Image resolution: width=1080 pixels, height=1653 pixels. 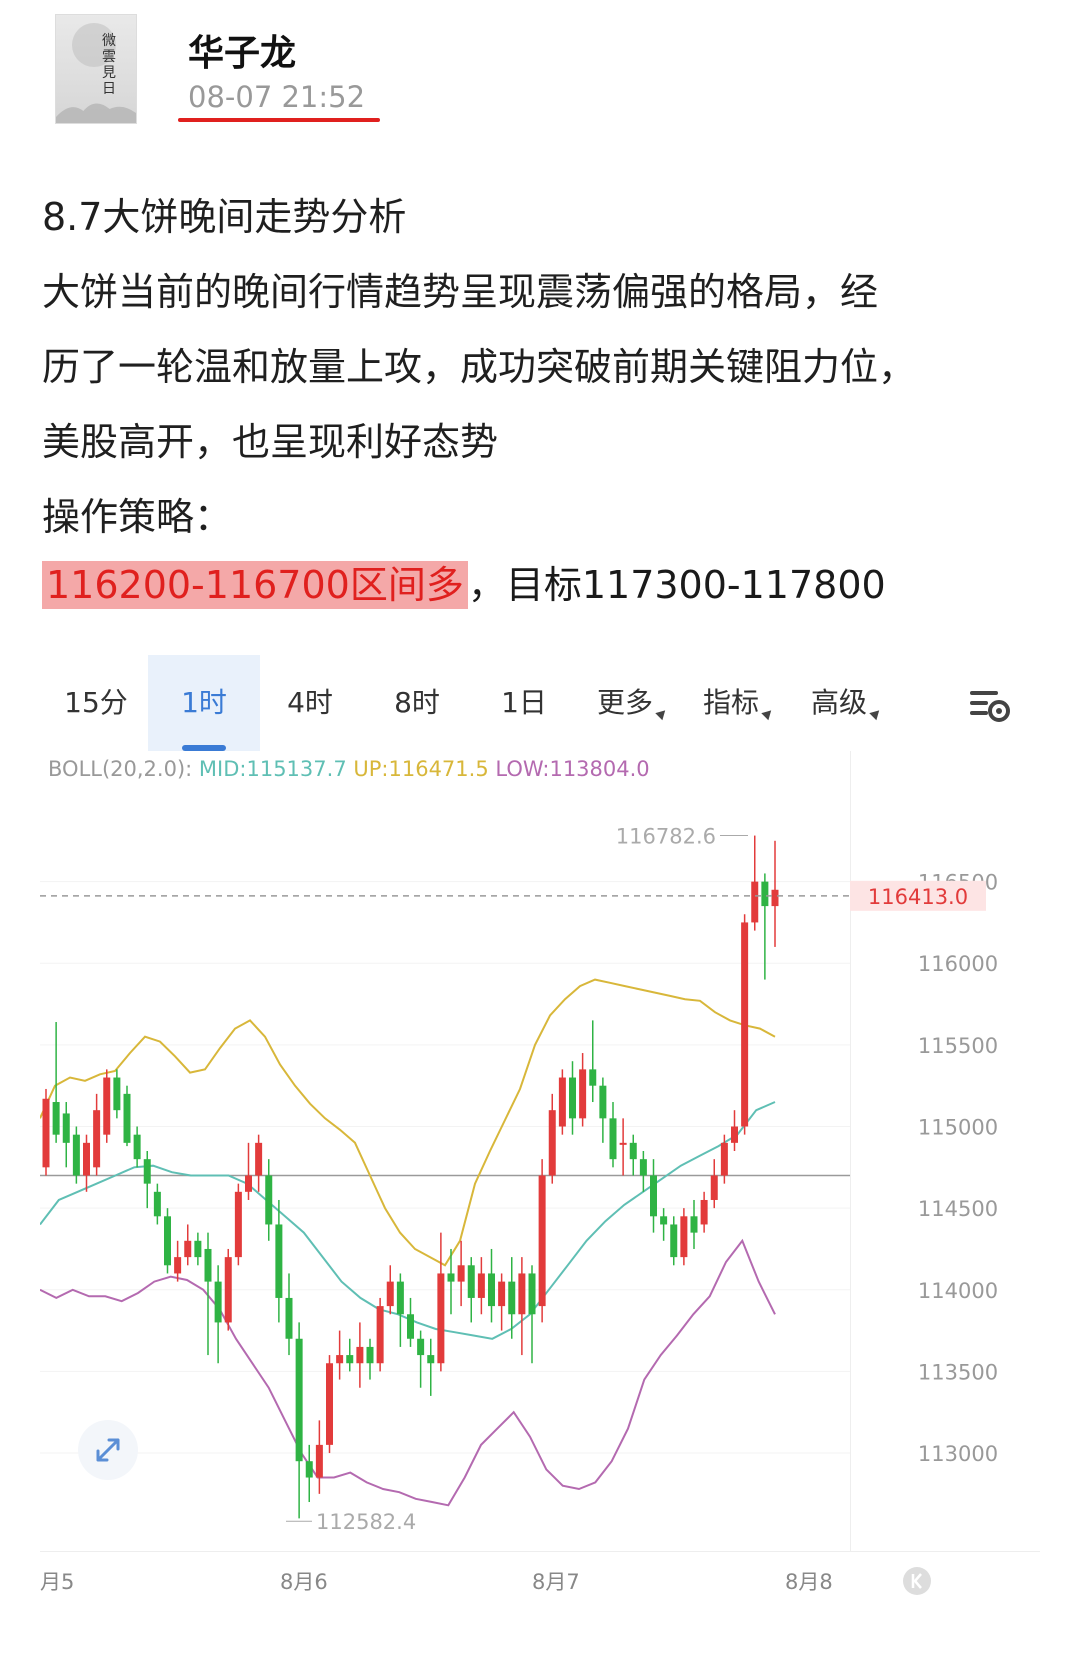 I want to click on x-tick-label: 8月8, so click(x=809, y=1582).